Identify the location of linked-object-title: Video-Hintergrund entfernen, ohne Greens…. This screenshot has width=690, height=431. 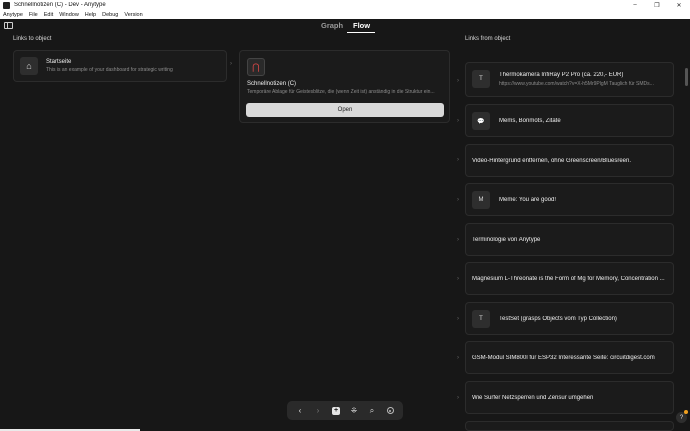
(551, 161).